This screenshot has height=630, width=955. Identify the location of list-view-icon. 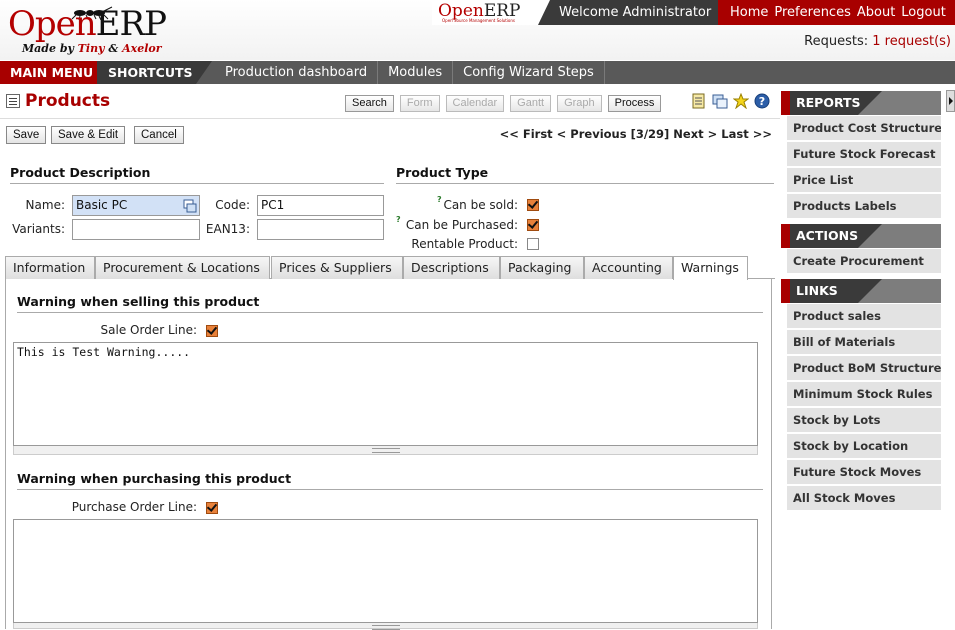
(699, 101).